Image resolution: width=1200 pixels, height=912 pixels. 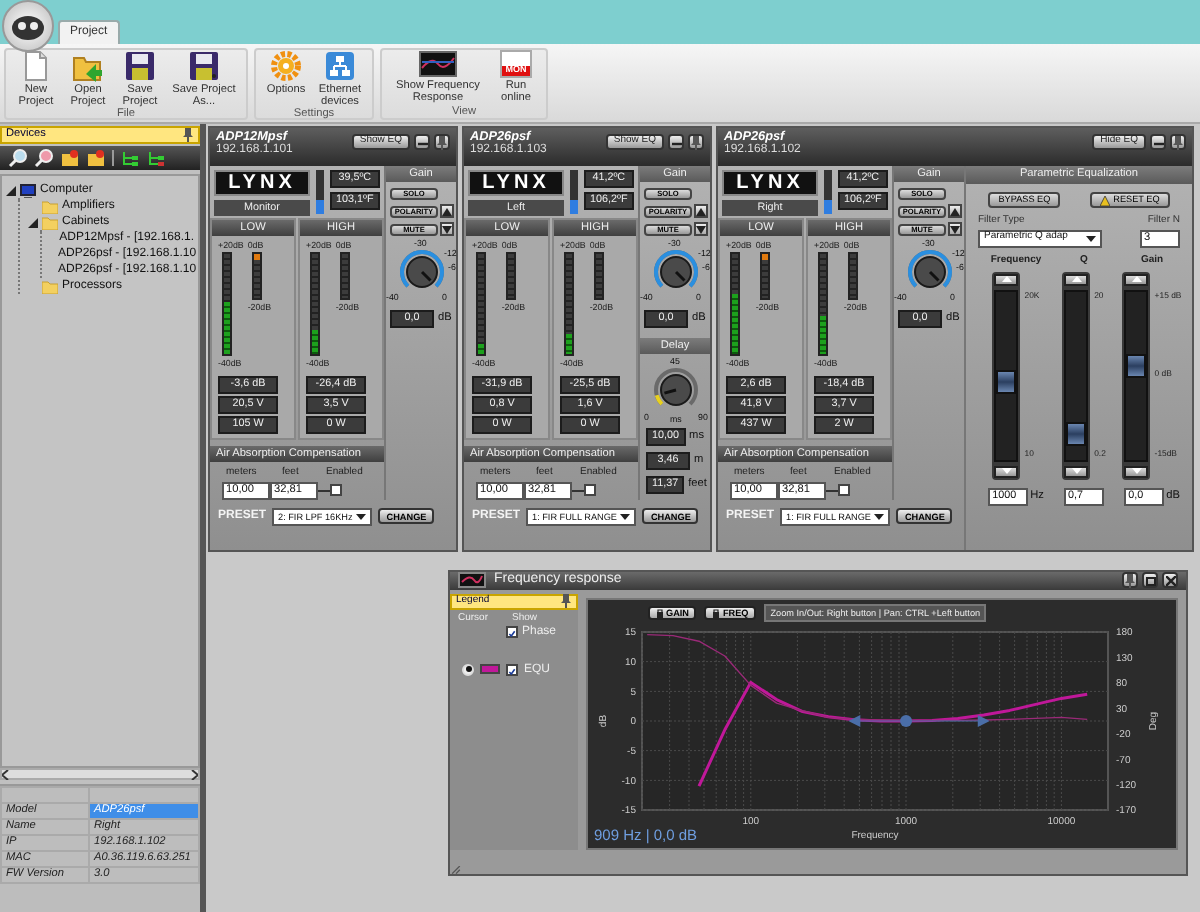 I want to click on scroll-right-icon, so click(x=194, y=774).